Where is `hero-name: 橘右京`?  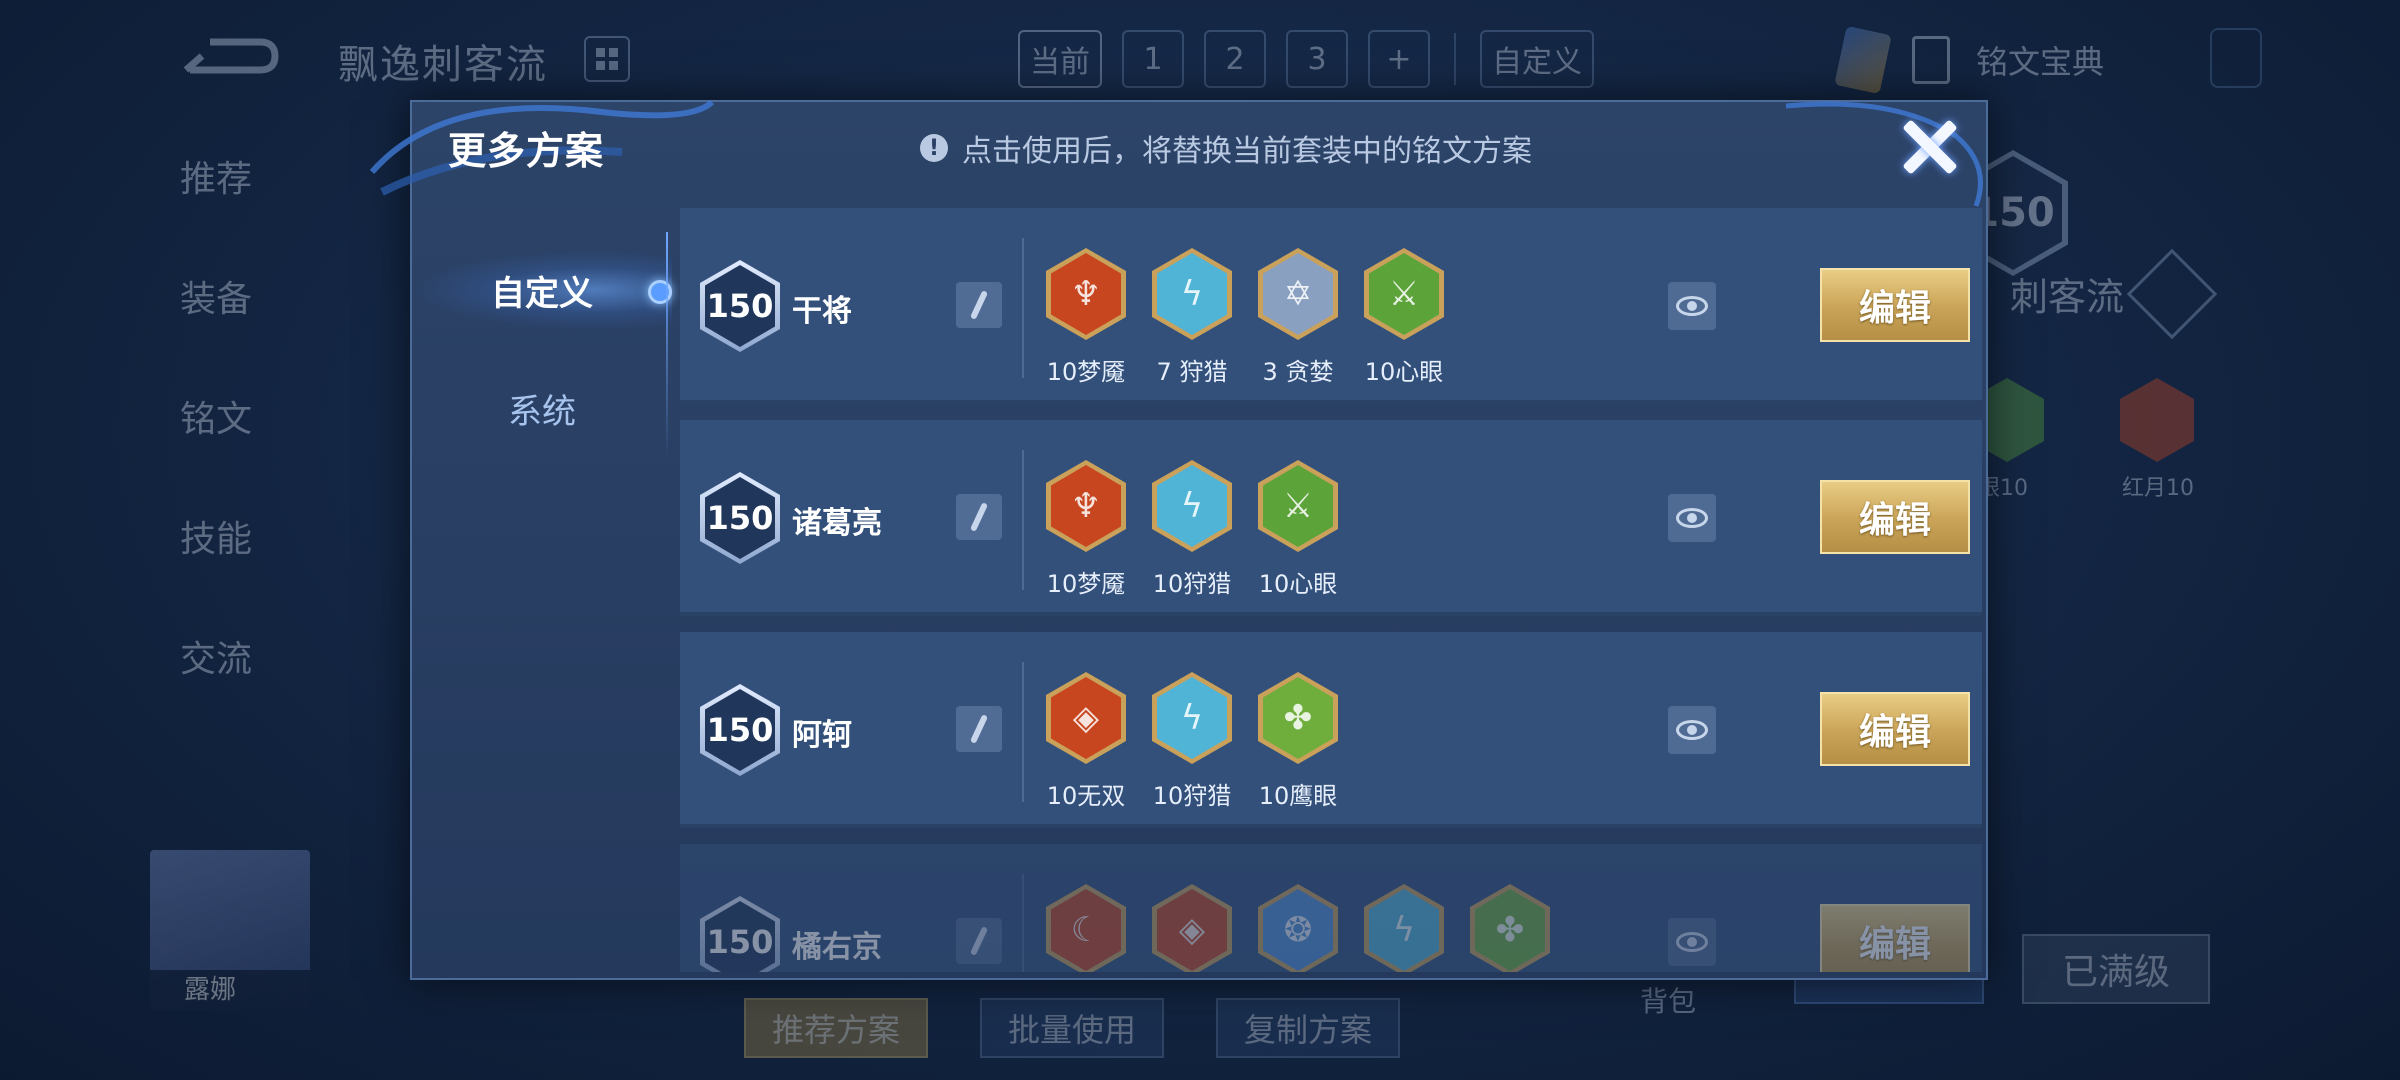
hero-name: 橘右京 is located at coordinates (837, 947).